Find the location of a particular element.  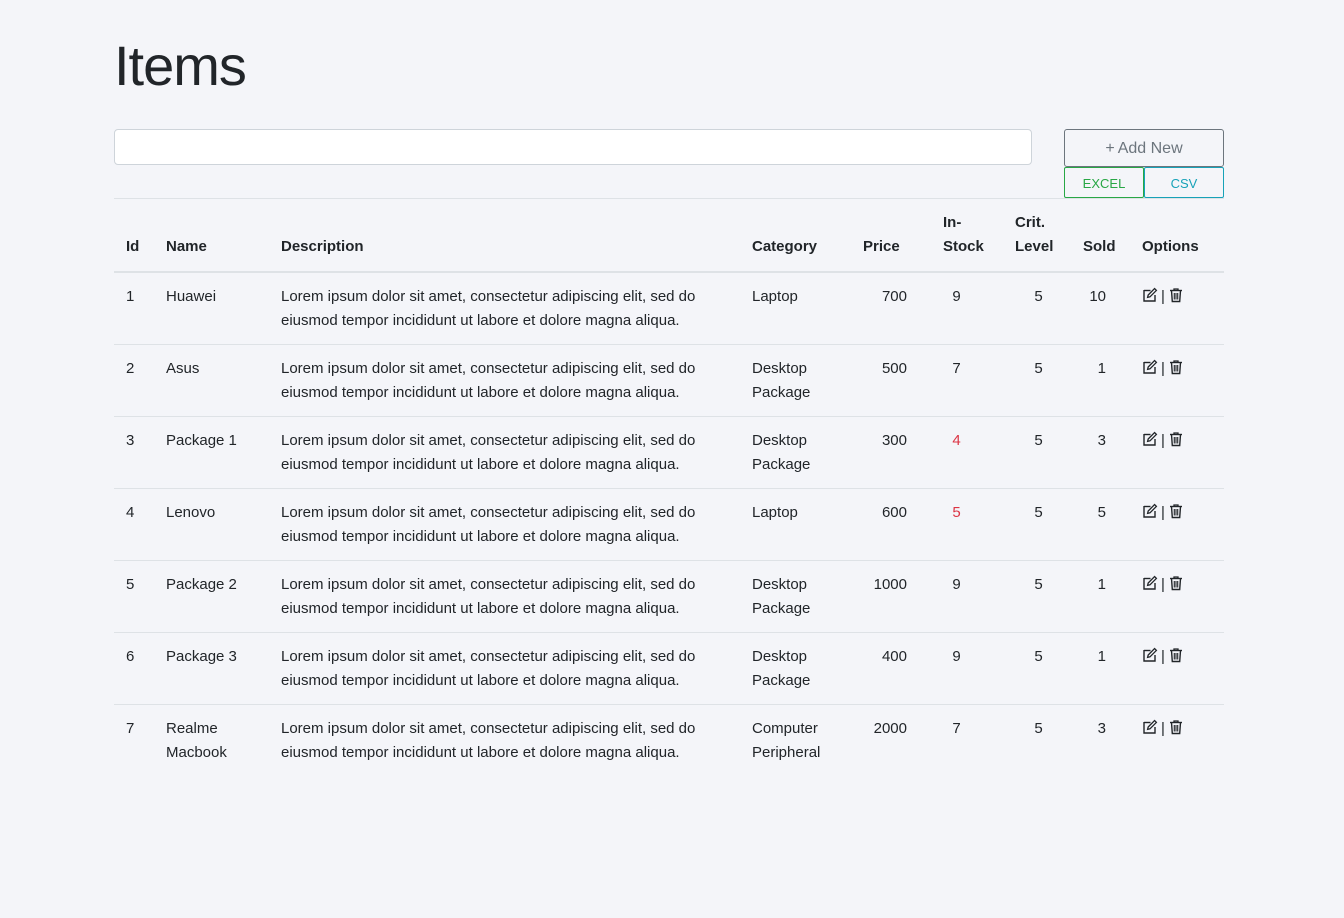

add-new-button: + Add New is located at coordinates (1144, 148).